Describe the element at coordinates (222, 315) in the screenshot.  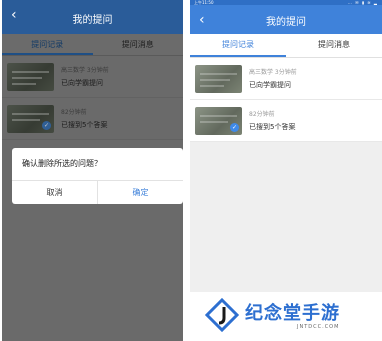
I see `site-logo-icon` at that location.